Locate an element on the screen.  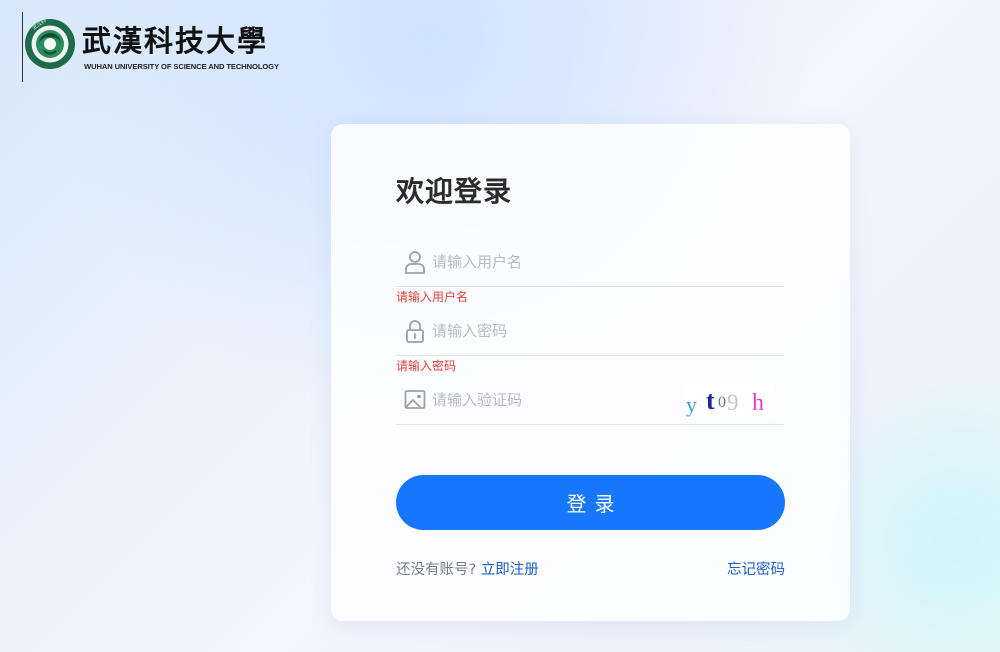
captcha-image: y t 0 9 h is located at coordinates (729, 402).